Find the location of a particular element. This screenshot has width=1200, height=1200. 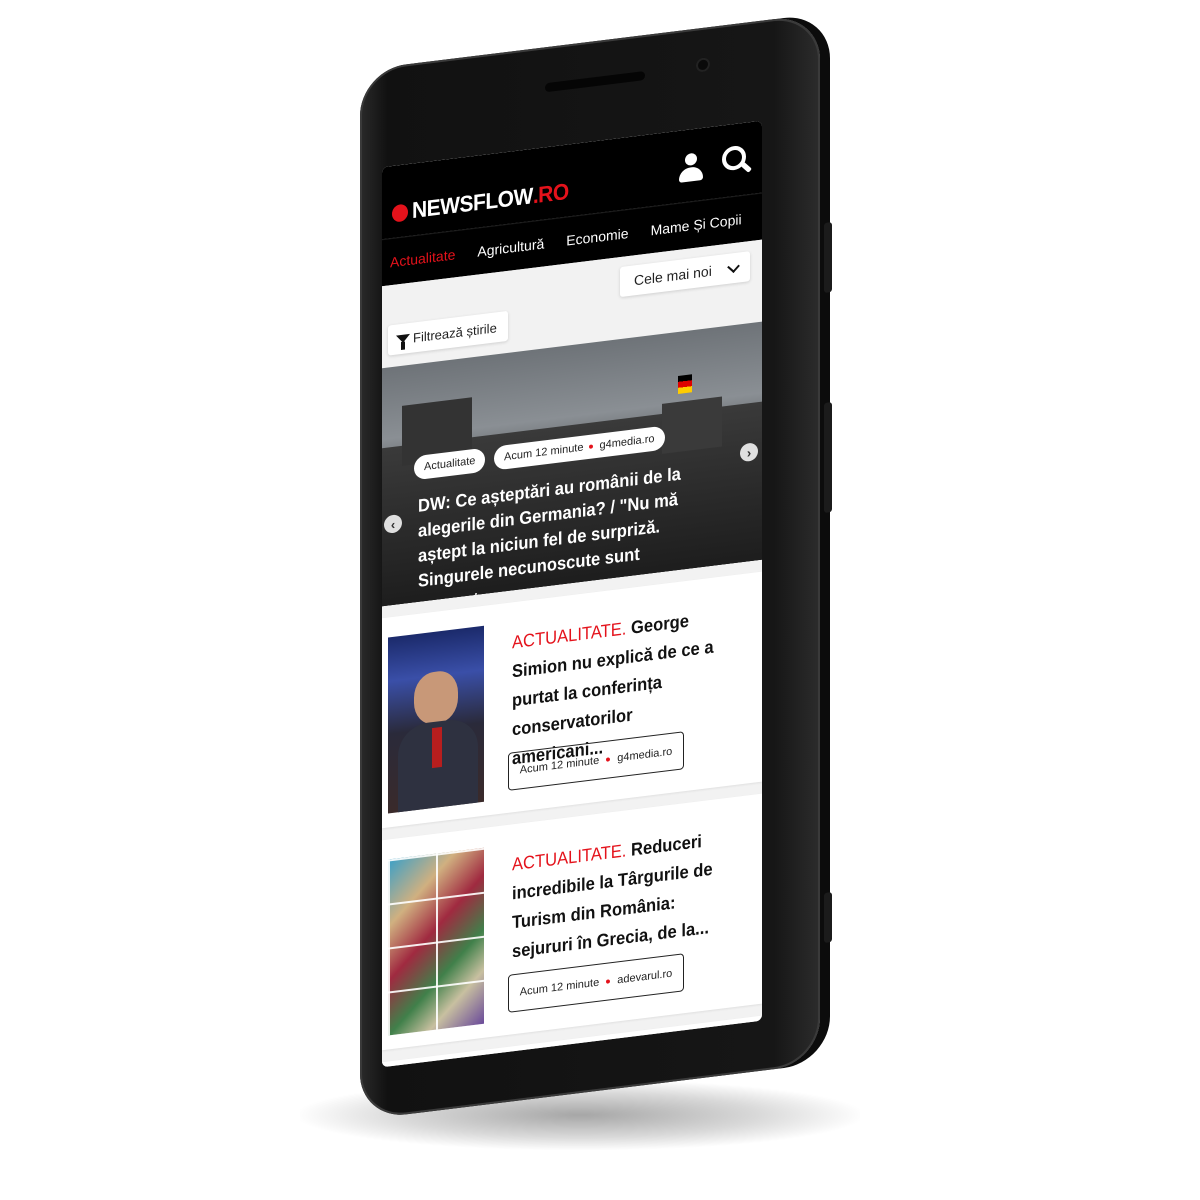

side-slot is located at coordinates (828, 918).